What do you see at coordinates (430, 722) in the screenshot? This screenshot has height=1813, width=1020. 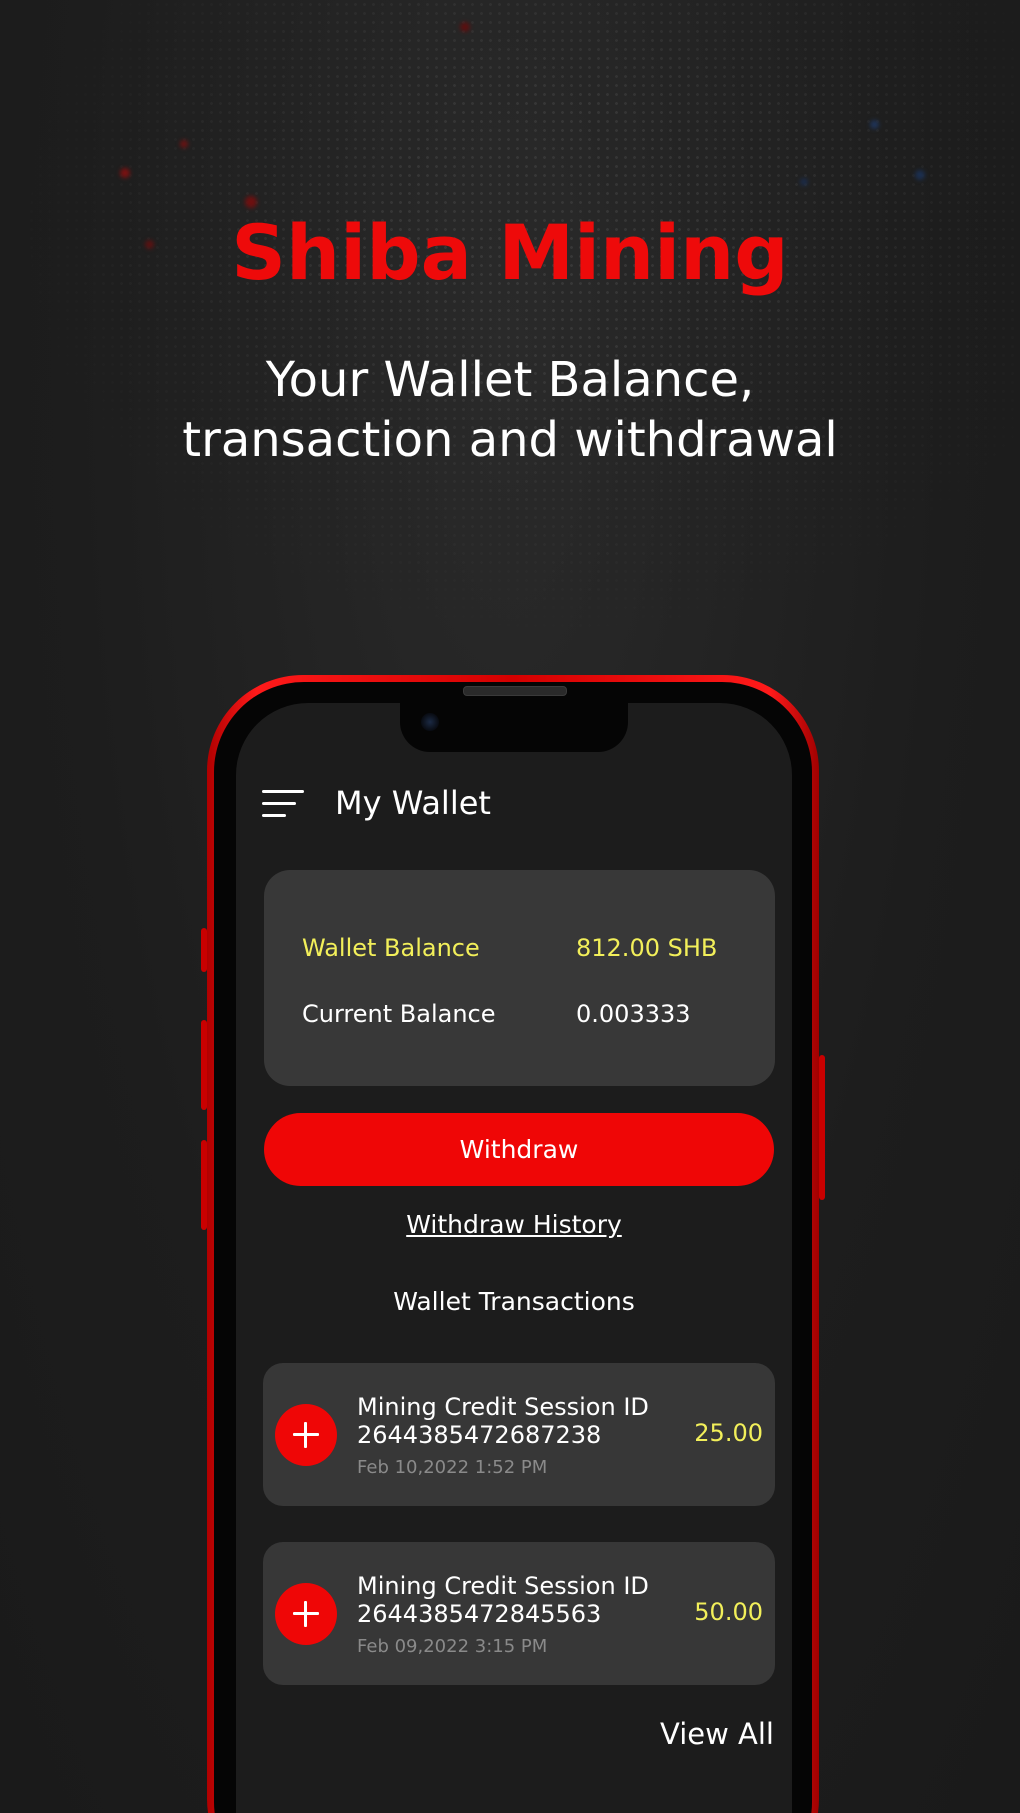 I see `front-camera` at bounding box center [430, 722].